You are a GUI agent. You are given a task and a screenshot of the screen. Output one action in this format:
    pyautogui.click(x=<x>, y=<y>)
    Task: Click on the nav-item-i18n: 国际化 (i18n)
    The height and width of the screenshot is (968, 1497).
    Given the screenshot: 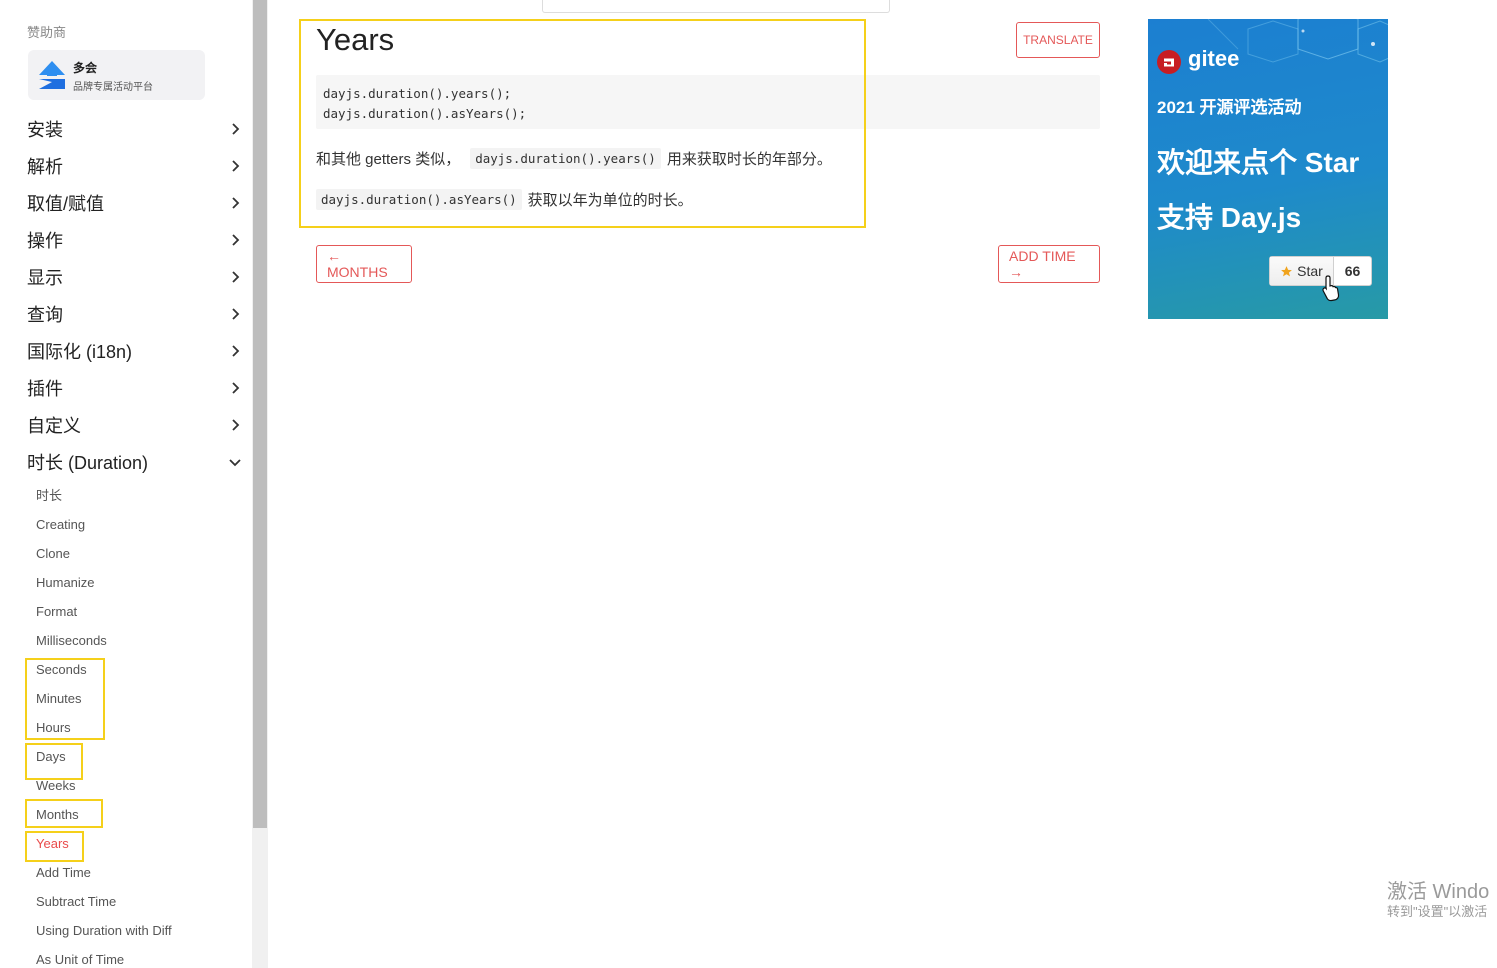 What is the action you would take?
    pyautogui.click(x=134, y=351)
    